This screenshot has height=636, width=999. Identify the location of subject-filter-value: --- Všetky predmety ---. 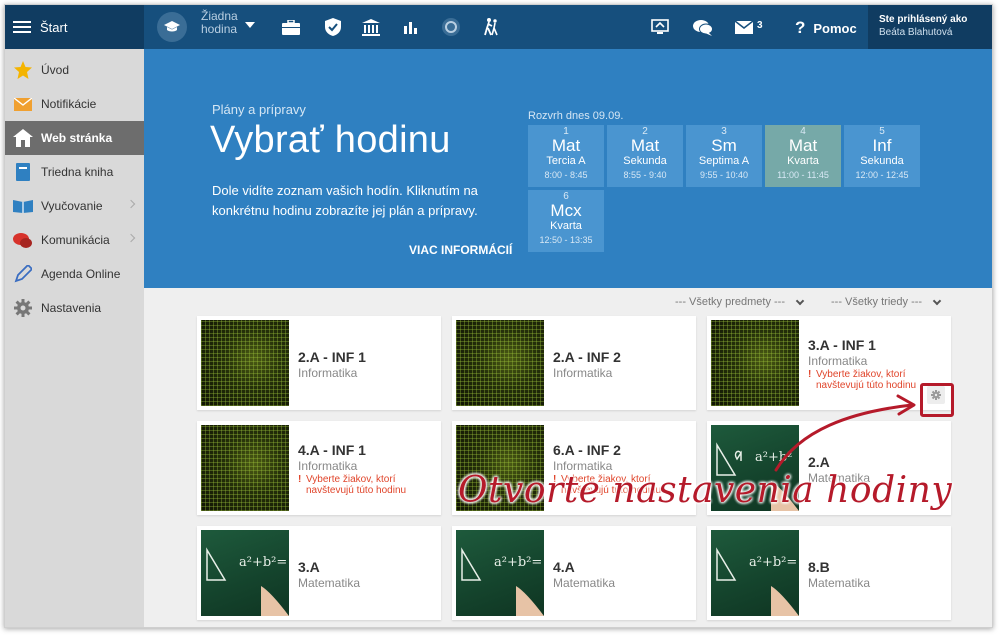
(730, 302).